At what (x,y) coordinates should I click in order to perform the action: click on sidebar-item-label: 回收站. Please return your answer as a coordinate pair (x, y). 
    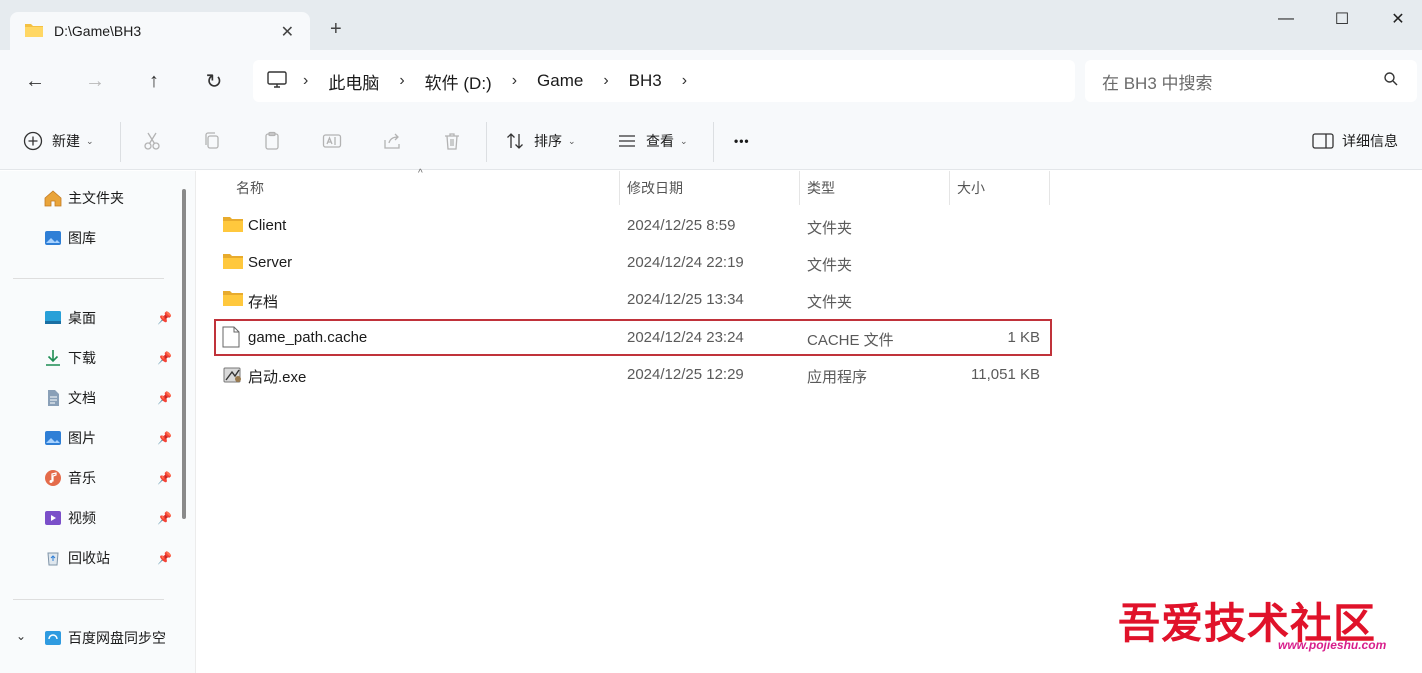
    Looking at the image, I should click on (89, 558).